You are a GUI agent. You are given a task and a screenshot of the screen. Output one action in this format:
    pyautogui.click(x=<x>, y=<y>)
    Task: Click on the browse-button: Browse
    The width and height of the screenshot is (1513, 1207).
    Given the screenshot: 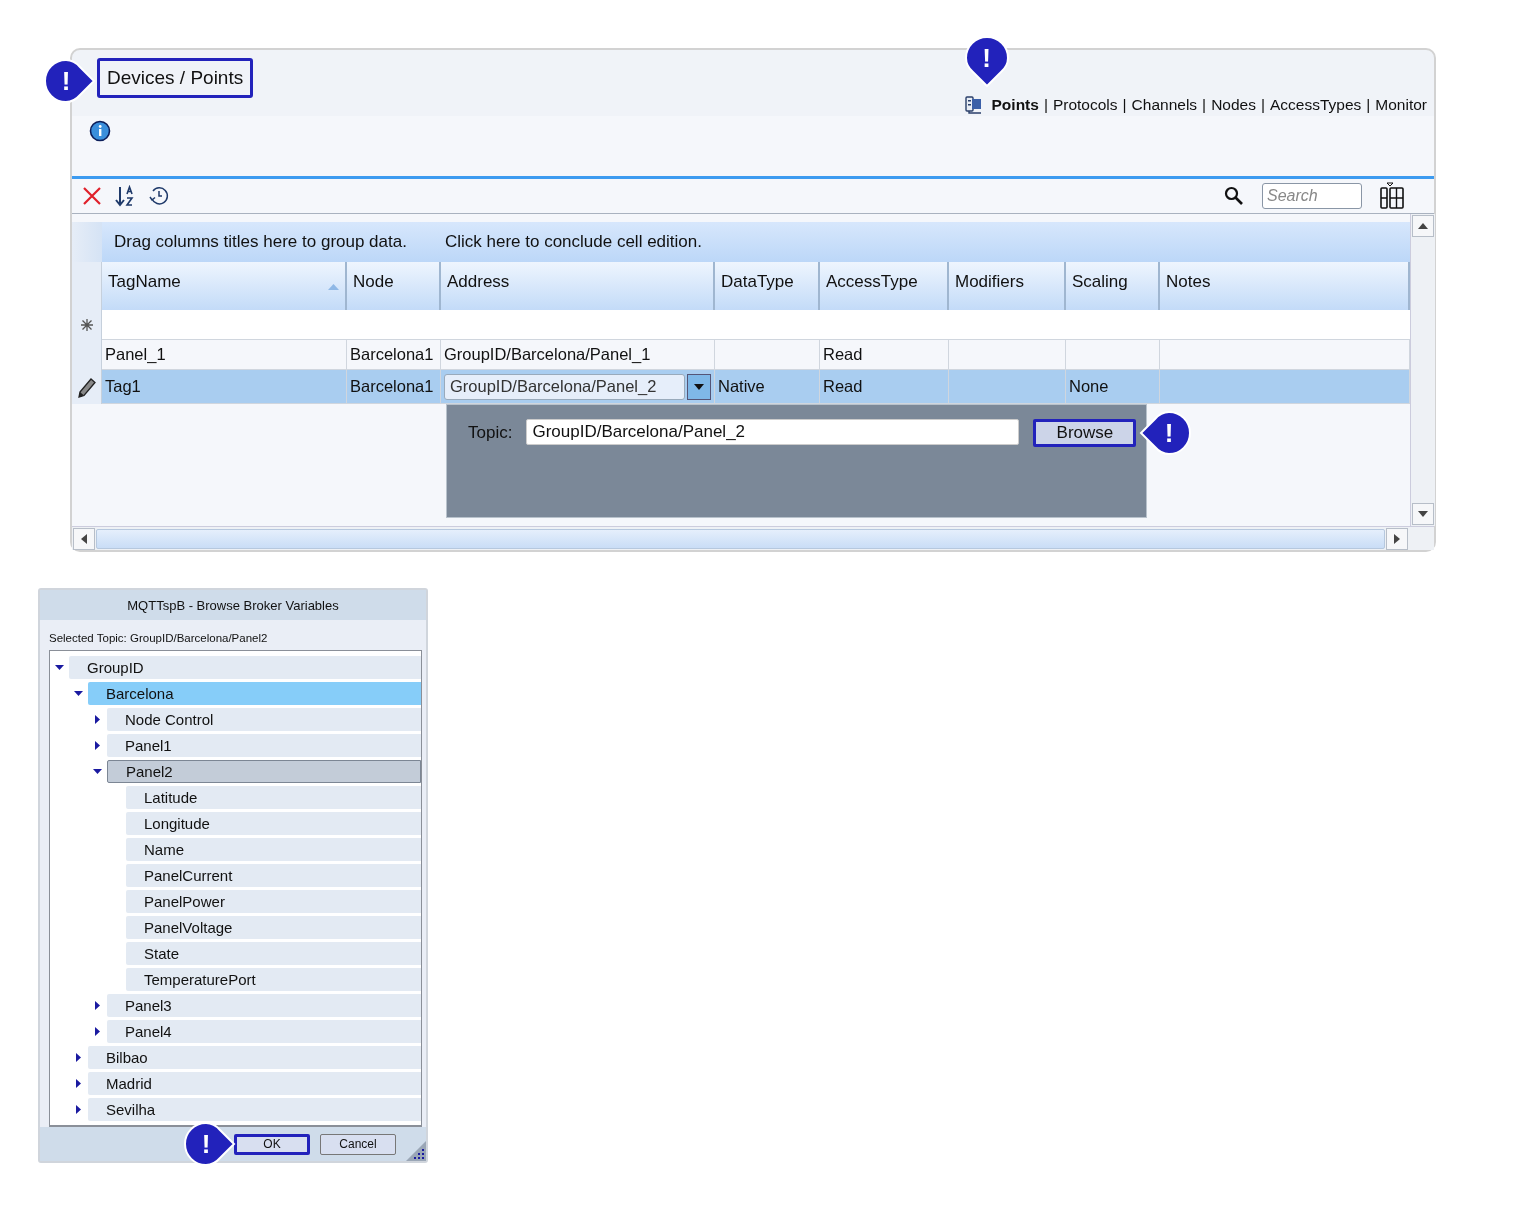 What is the action you would take?
    pyautogui.click(x=1085, y=433)
    